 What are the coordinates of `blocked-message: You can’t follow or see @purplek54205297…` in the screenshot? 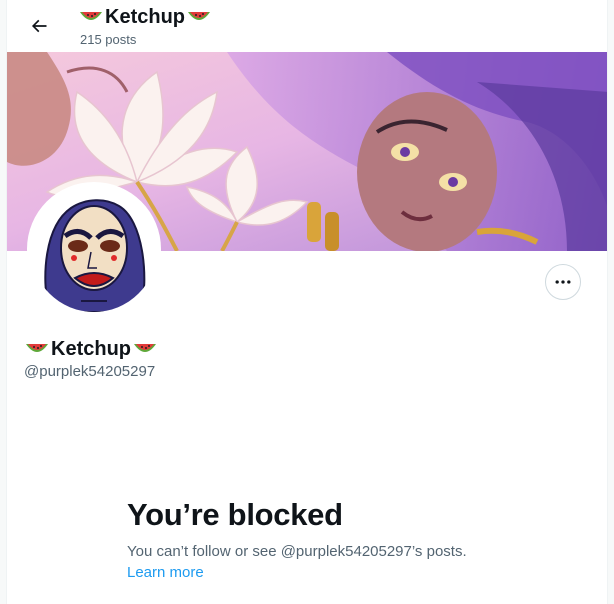 It's located at (297, 551).